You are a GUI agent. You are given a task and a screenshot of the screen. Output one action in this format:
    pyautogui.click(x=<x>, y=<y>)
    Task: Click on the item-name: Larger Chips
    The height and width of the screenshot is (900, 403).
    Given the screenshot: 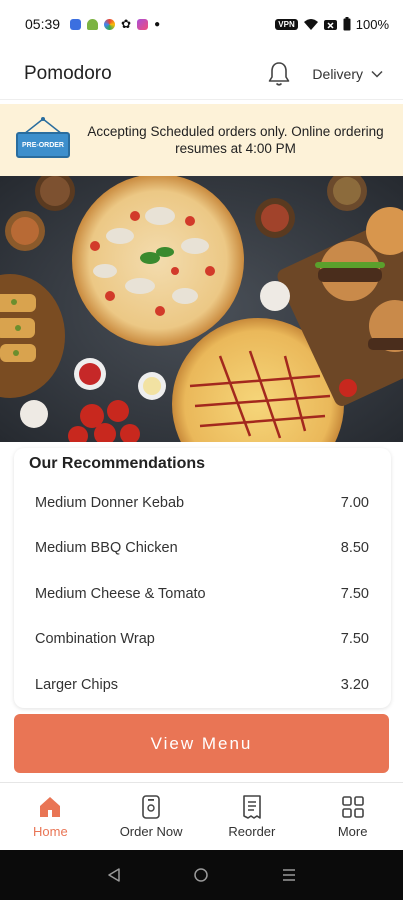 What is the action you would take?
    pyautogui.click(x=77, y=684)
    